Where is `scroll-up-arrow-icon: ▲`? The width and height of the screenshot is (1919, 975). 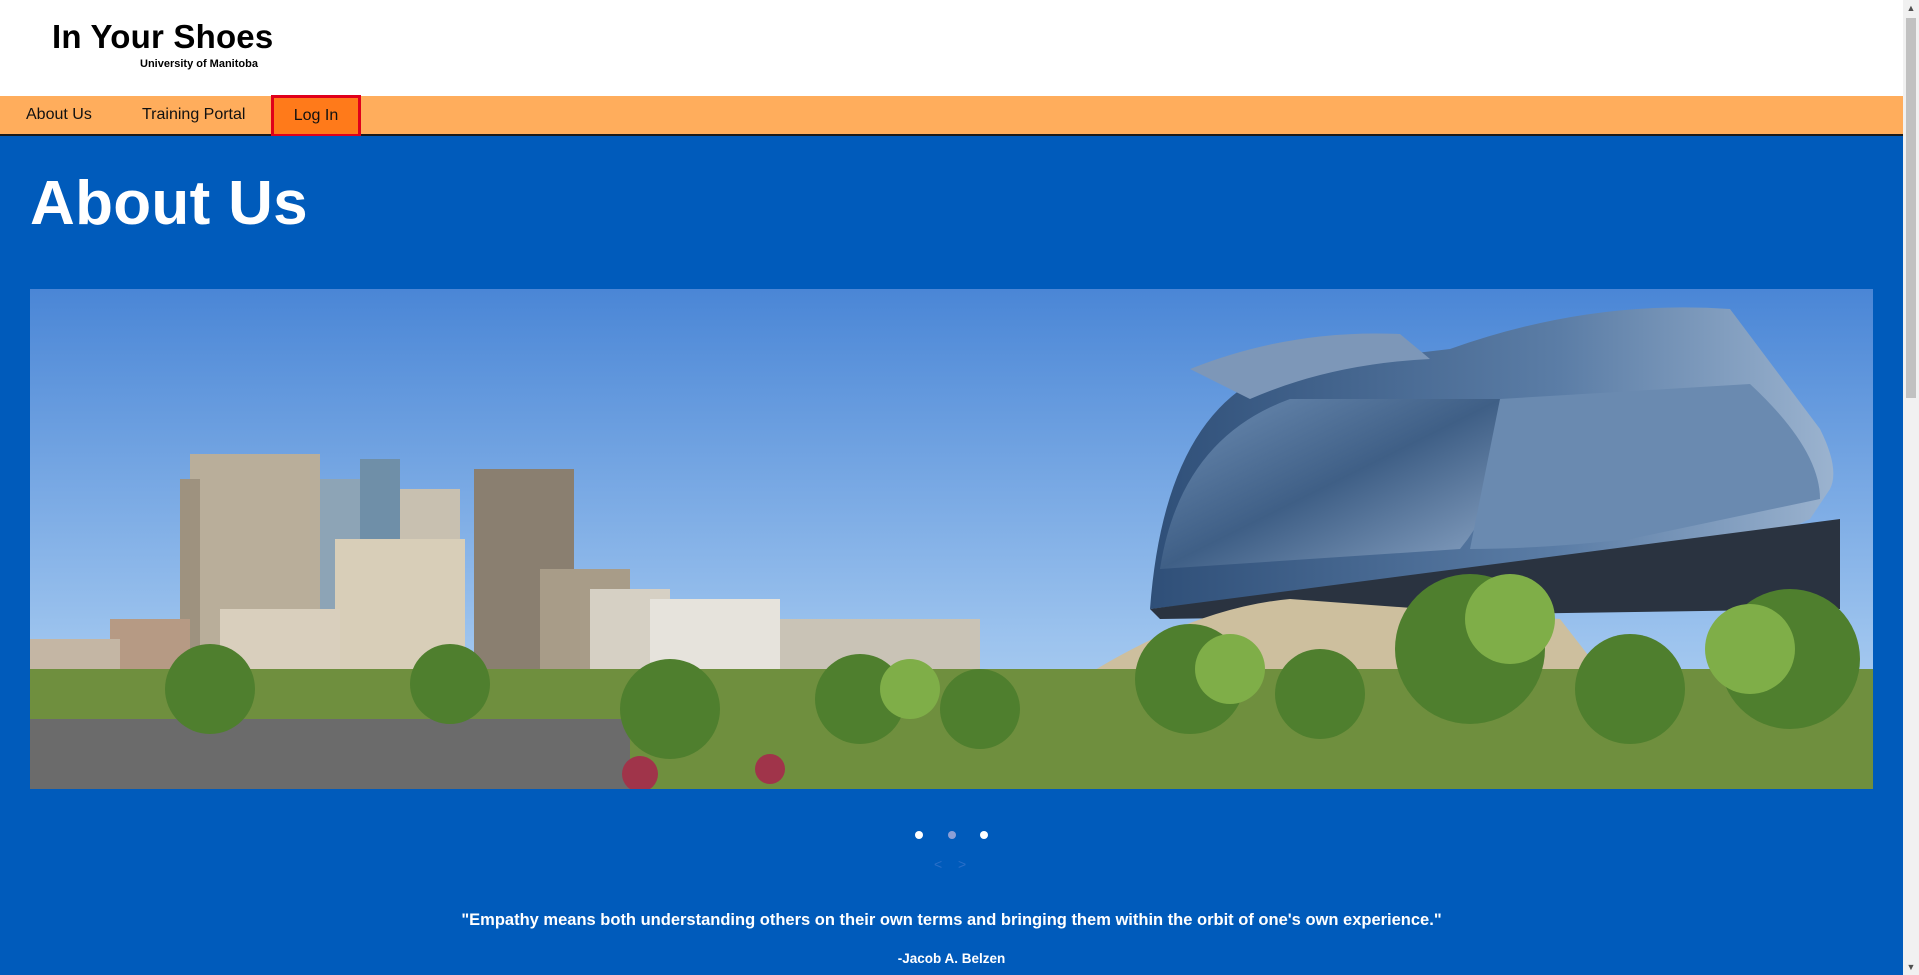 scroll-up-arrow-icon: ▲ is located at coordinates (1911, 8).